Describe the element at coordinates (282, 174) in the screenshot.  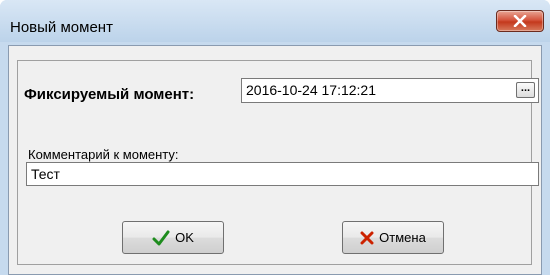
I see `comment-input` at that location.